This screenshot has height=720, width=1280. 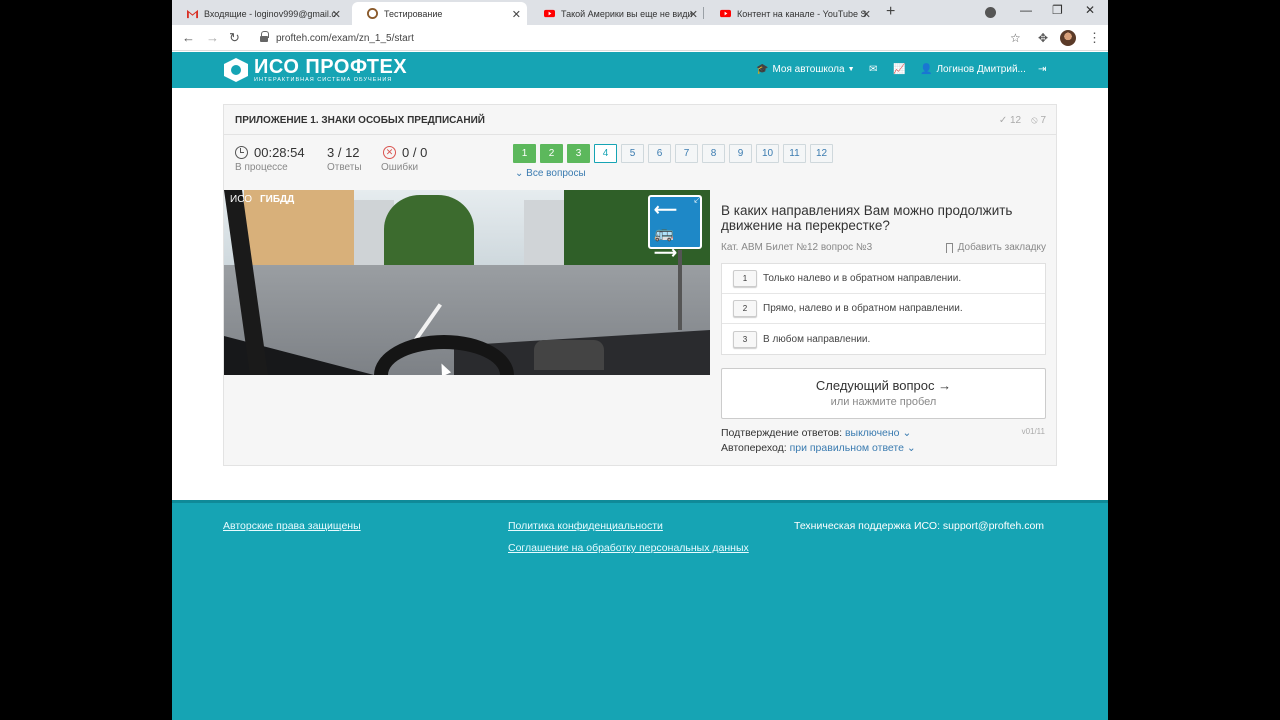 What do you see at coordinates (344, 167) in the screenshot?
I see `answered-label: Ответы` at bounding box center [344, 167].